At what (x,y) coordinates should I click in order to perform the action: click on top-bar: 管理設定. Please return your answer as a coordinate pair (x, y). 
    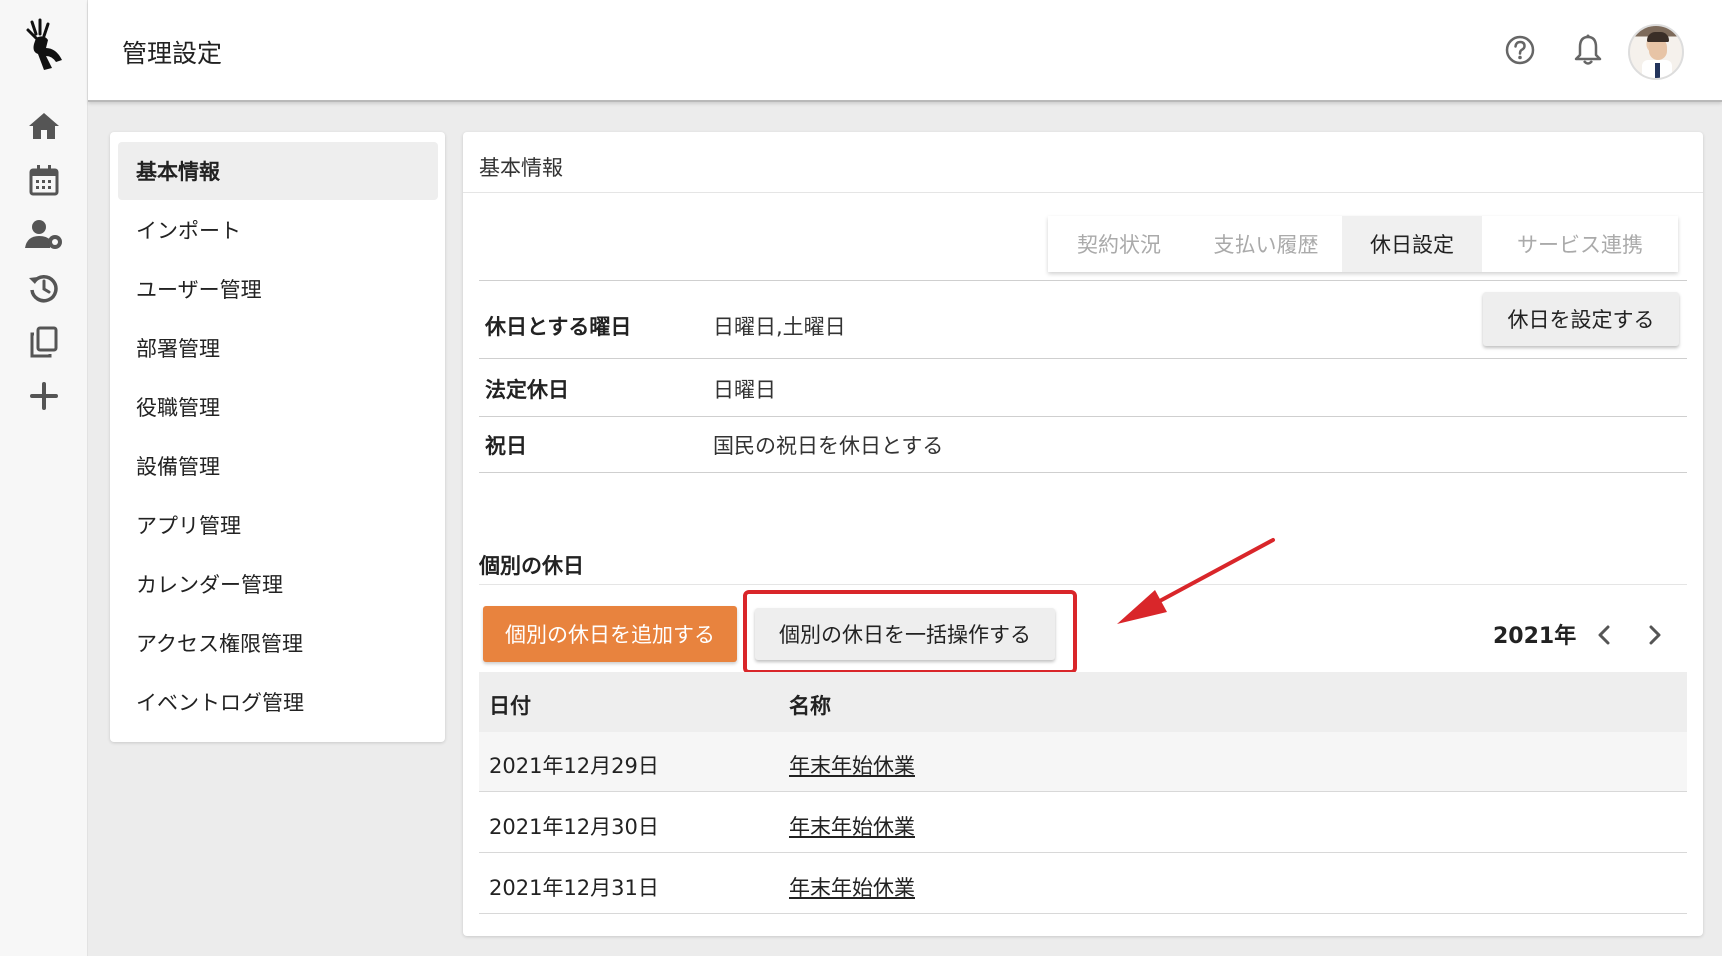
    Looking at the image, I should click on (905, 51).